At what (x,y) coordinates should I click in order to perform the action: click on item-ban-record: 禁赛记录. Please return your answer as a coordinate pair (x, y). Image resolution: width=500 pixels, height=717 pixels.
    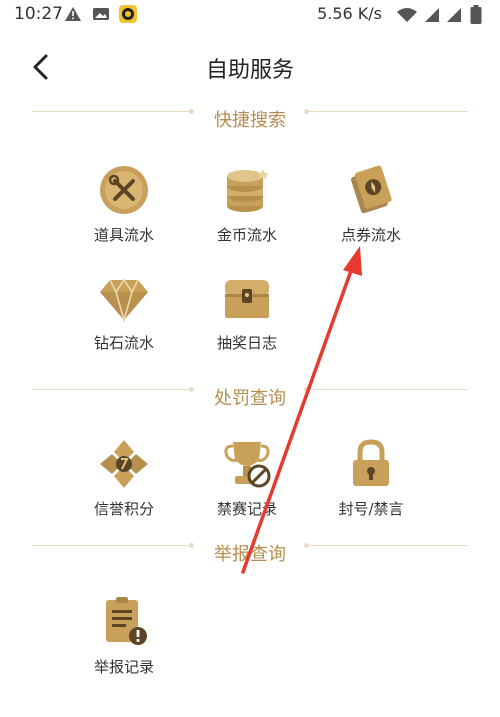
    Looking at the image, I should click on (247, 488).